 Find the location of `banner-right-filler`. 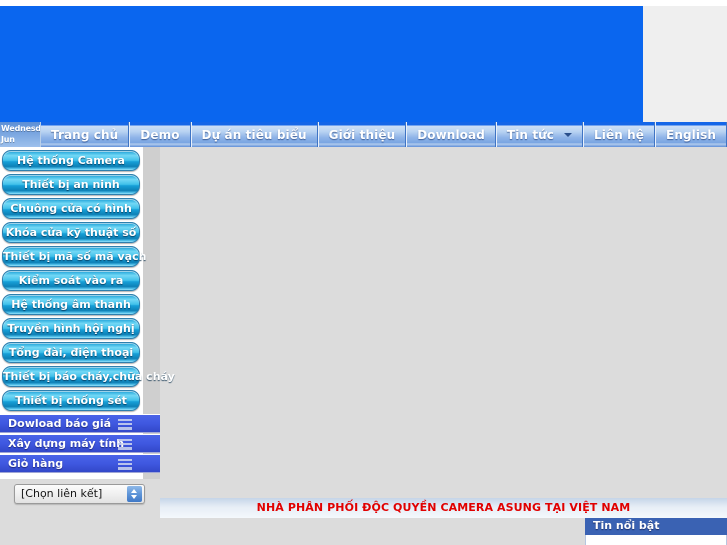

banner-right-filler is located at coordinates (685, 64).